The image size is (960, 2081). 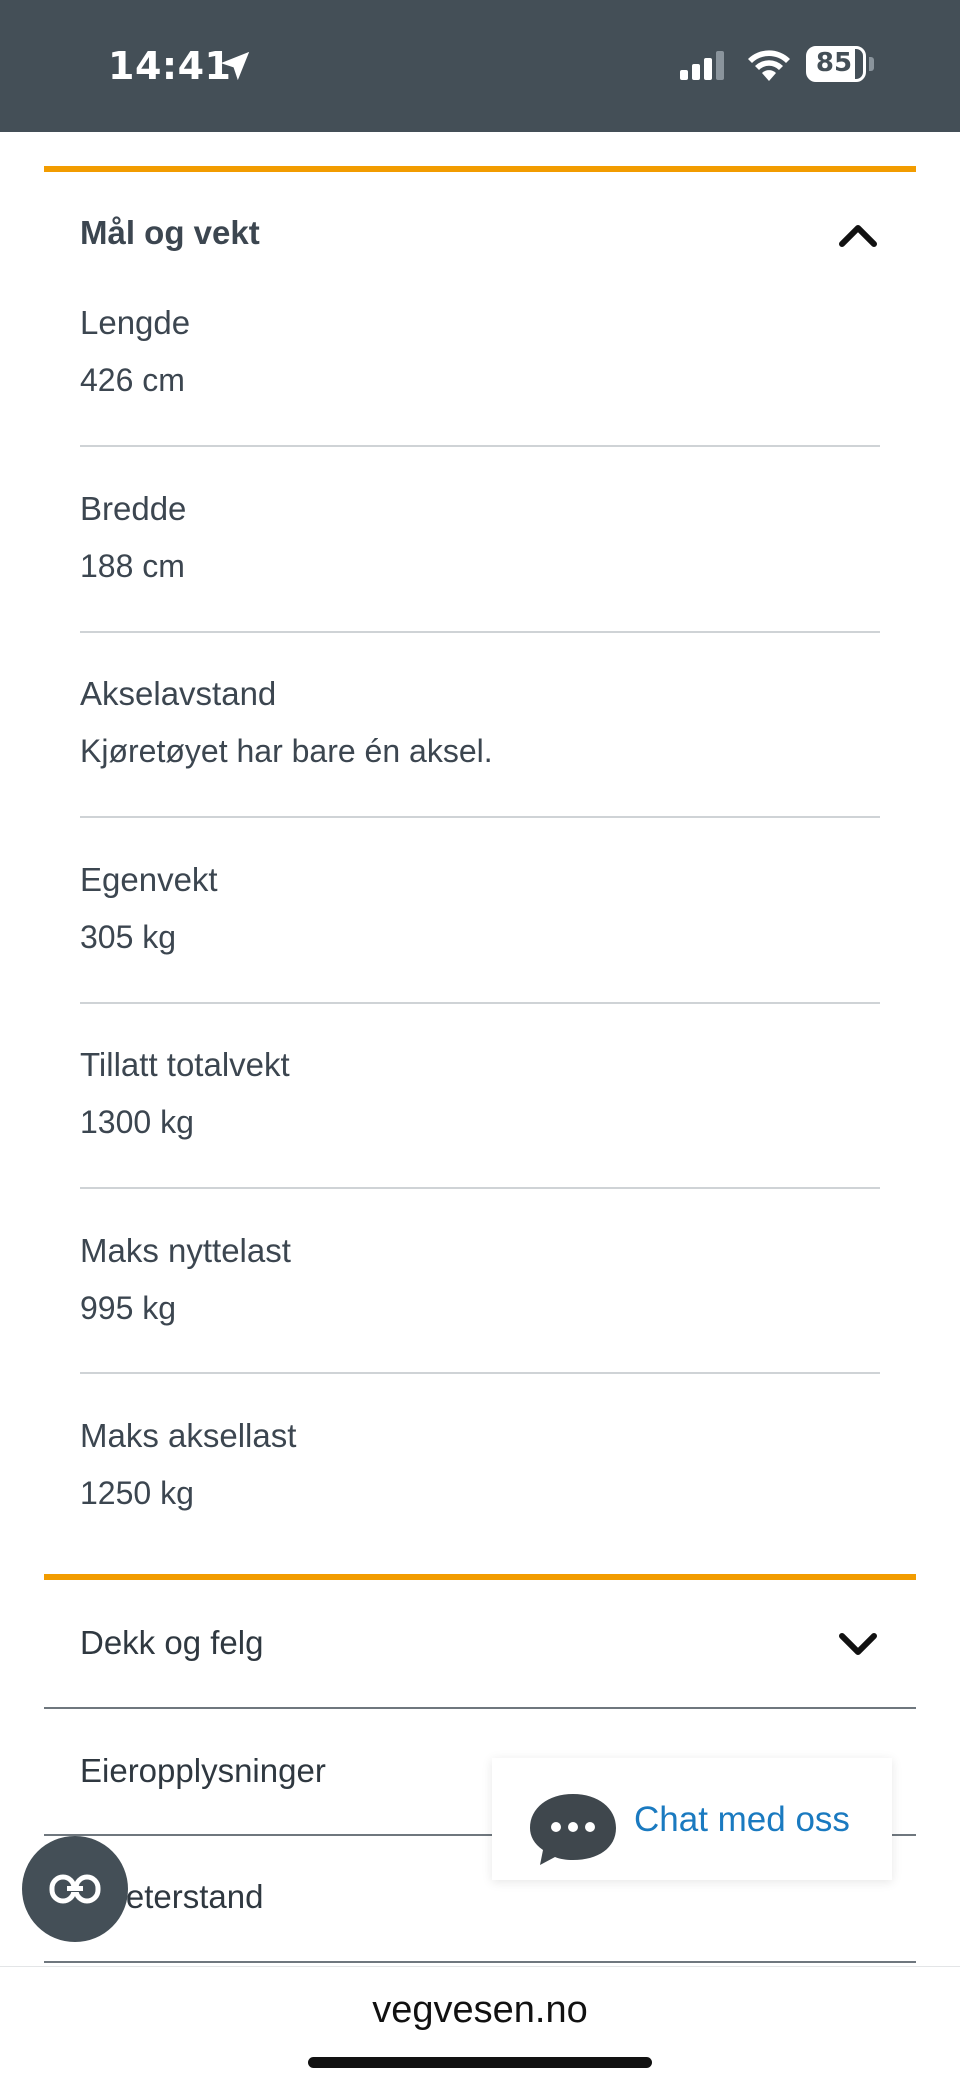 I want to click on chat-widget: Chat med oss, so click(x=692, y=1819).